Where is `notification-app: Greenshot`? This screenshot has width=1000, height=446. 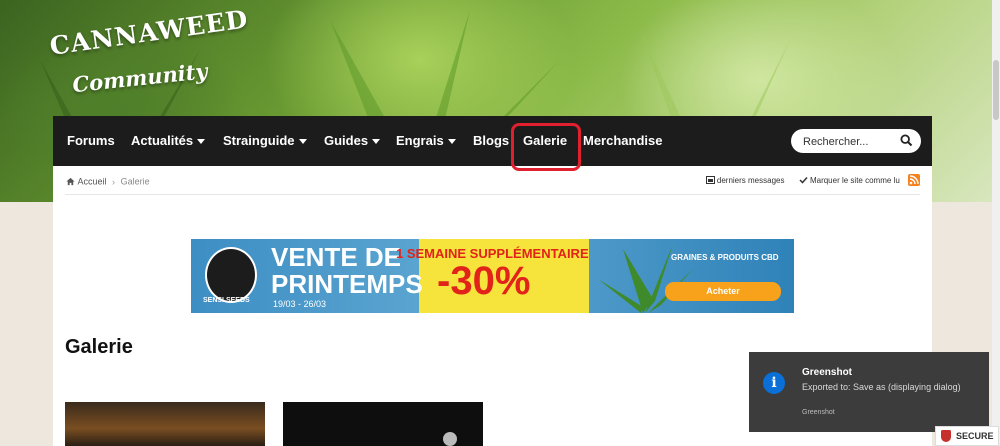
notification-app: Greenshot is located at coordinates (818, 412).